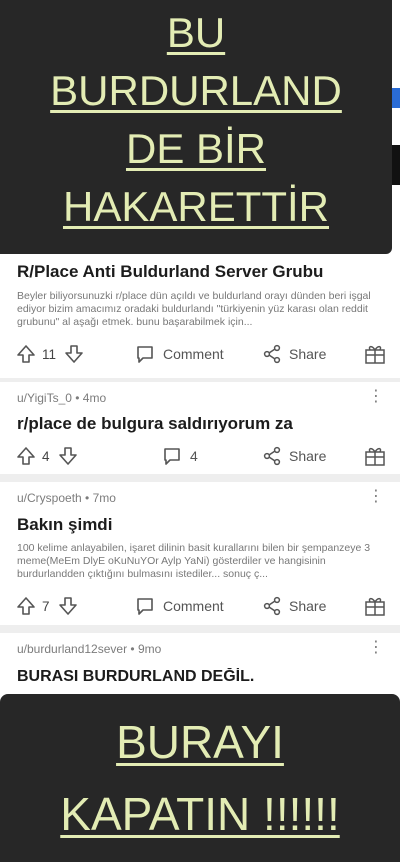 Image resolution: width=400 pixels, height=862 pixels. I want to click on vote-count: 11, so click(49, 354).